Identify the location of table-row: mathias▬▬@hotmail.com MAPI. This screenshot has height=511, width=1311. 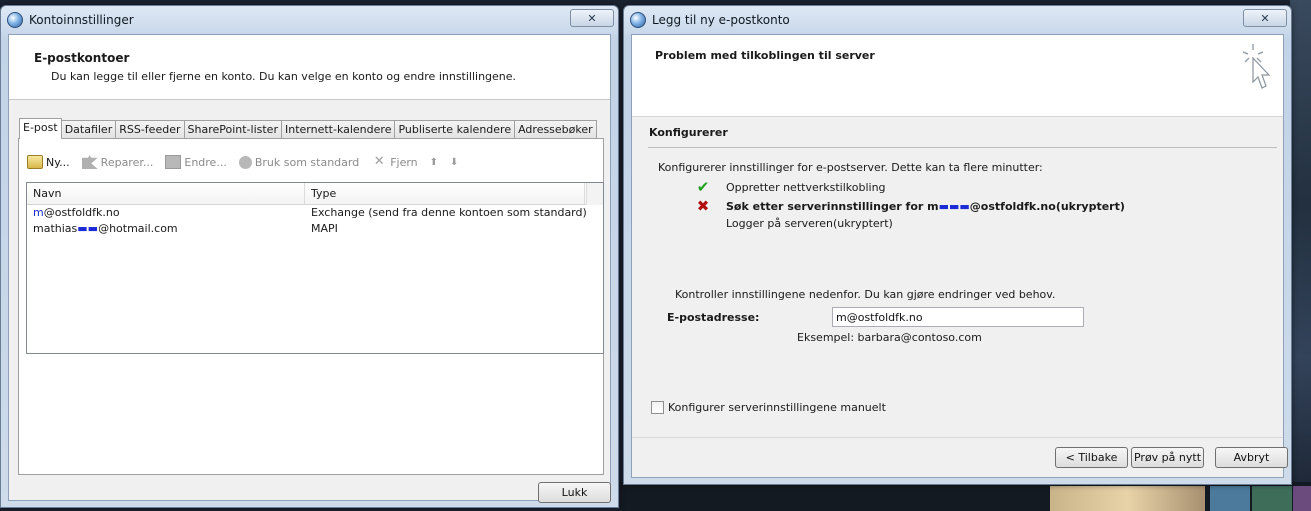
(315, 229).